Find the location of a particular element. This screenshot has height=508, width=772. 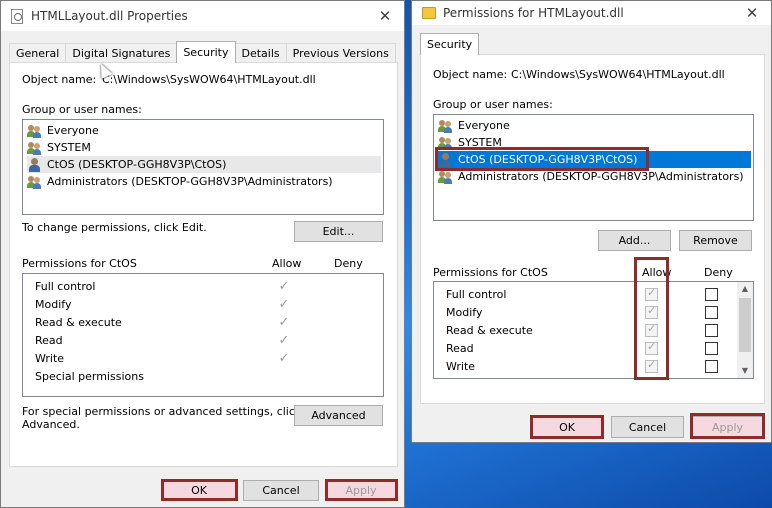

properties-titlebar: HTMLLayout.dll Properties ✕ is located at coordinates (202, 16).